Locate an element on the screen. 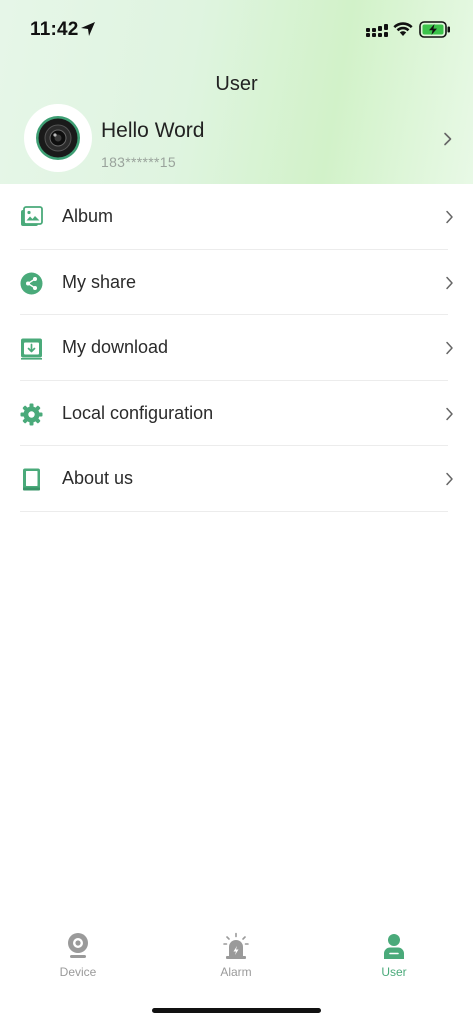  book-icon is located at coordinates (31, 479).